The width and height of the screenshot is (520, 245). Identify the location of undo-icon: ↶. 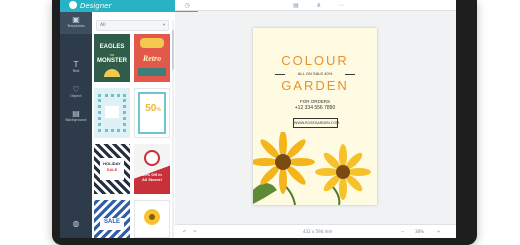
(184, 231).